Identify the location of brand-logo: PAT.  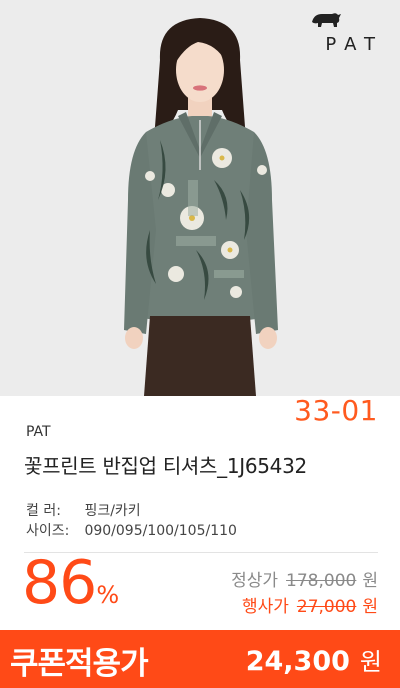
(348, 33).